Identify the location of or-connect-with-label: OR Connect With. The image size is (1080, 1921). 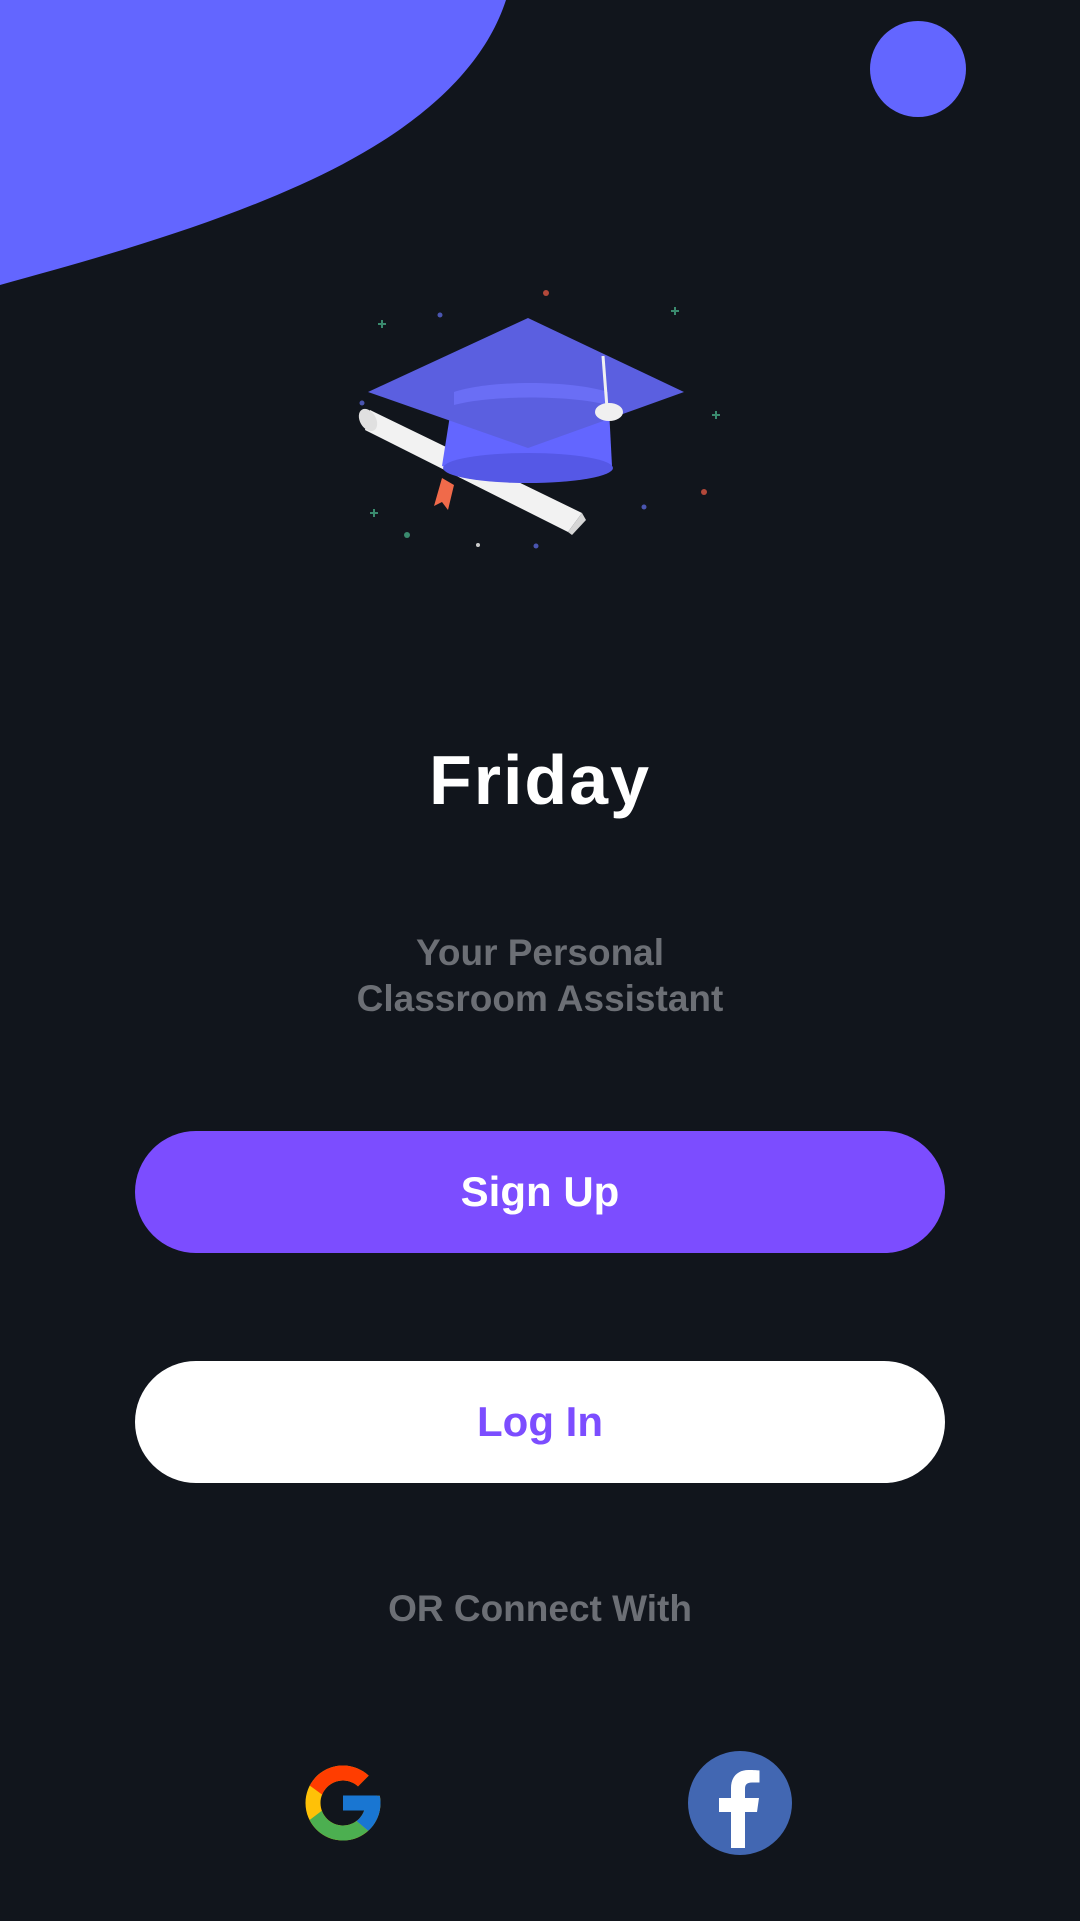
(540, 1608).